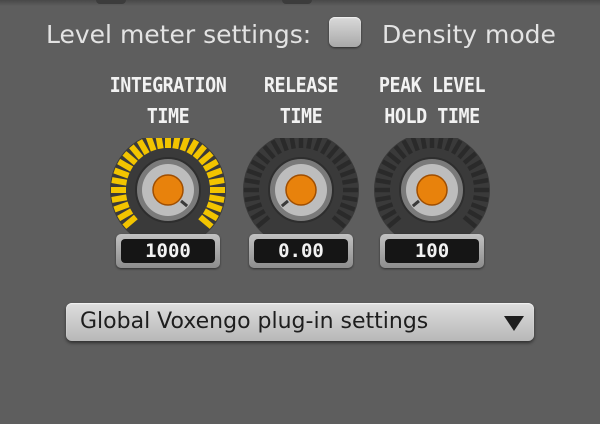 The width and height of the screenshot is (600, 424). I want to click on knob-title-line: RELEASE, so click(301, 85).